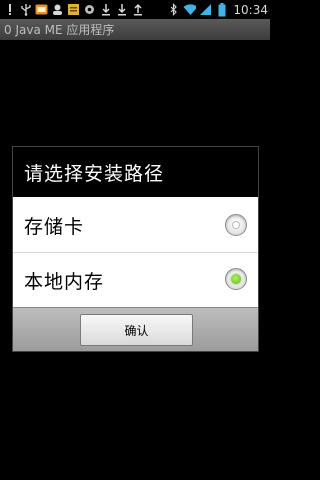  I want to click on battery-icon, so click(221, 9).